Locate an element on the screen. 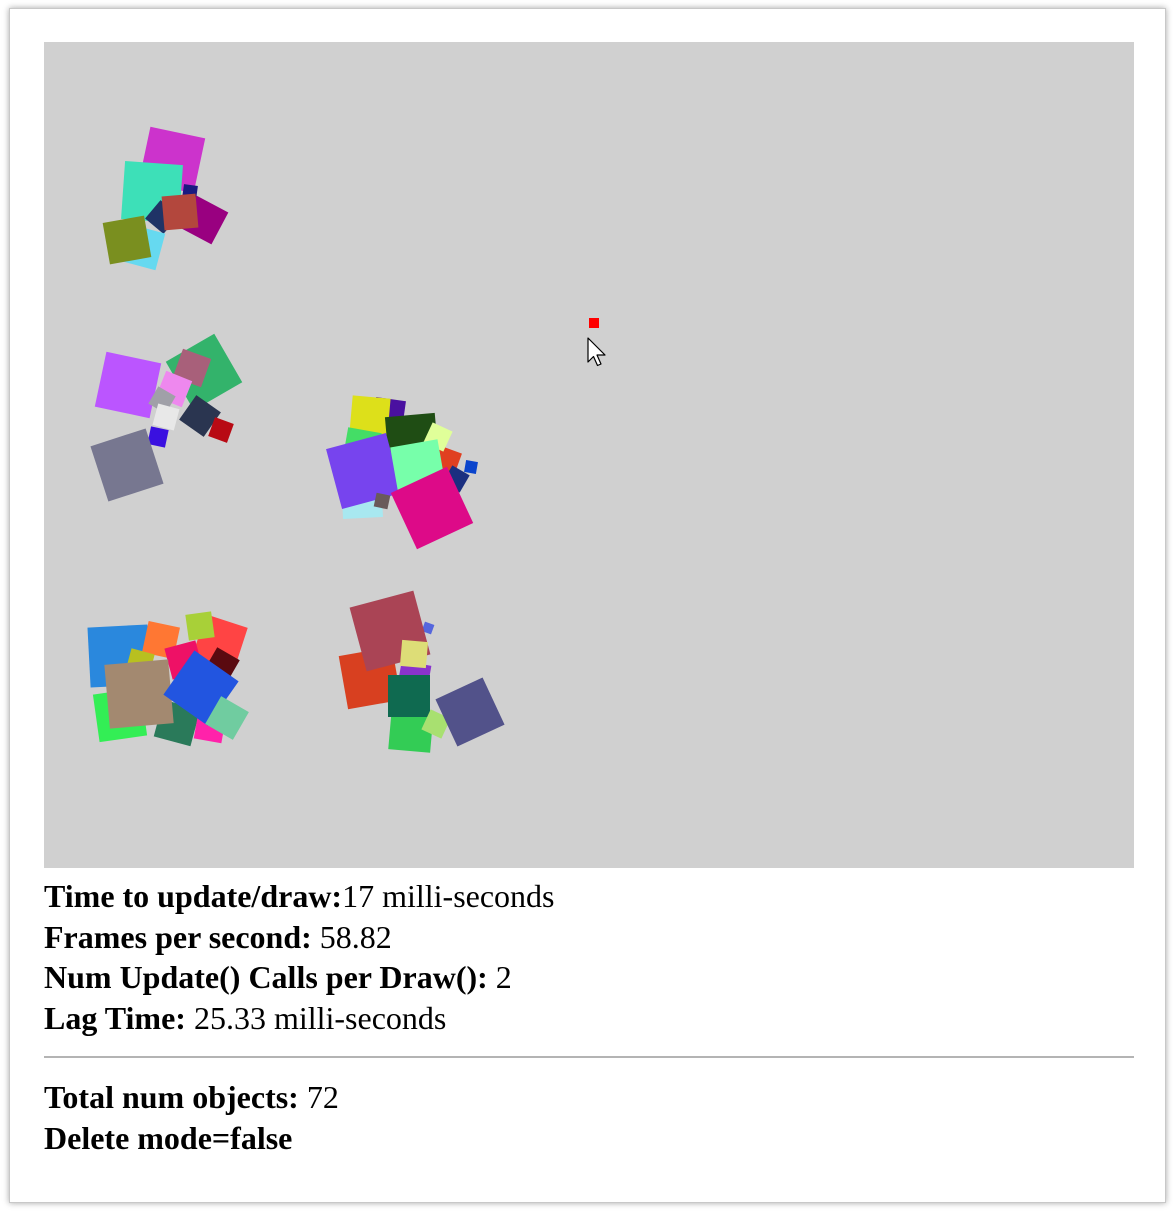 This screenshot has width=1173, height=1211. num-update-line: Num Update() Calls per Draw(): 2 is located at coordinates (589, 977).